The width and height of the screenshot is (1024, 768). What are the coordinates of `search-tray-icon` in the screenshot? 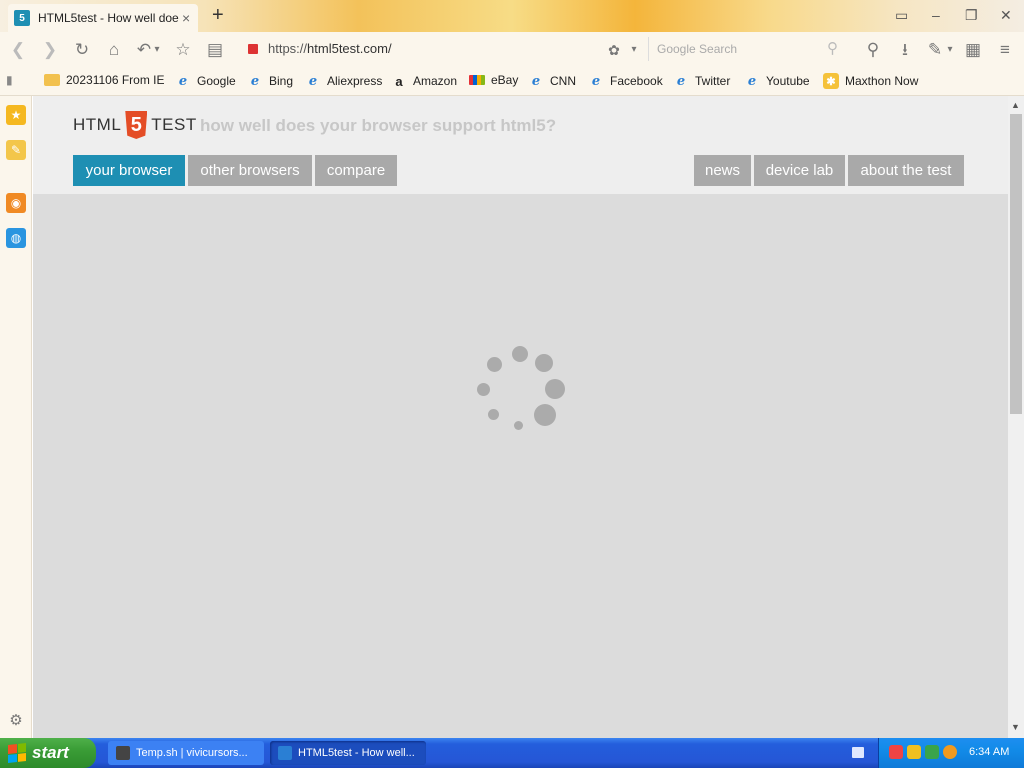 It's located at (950, 752).